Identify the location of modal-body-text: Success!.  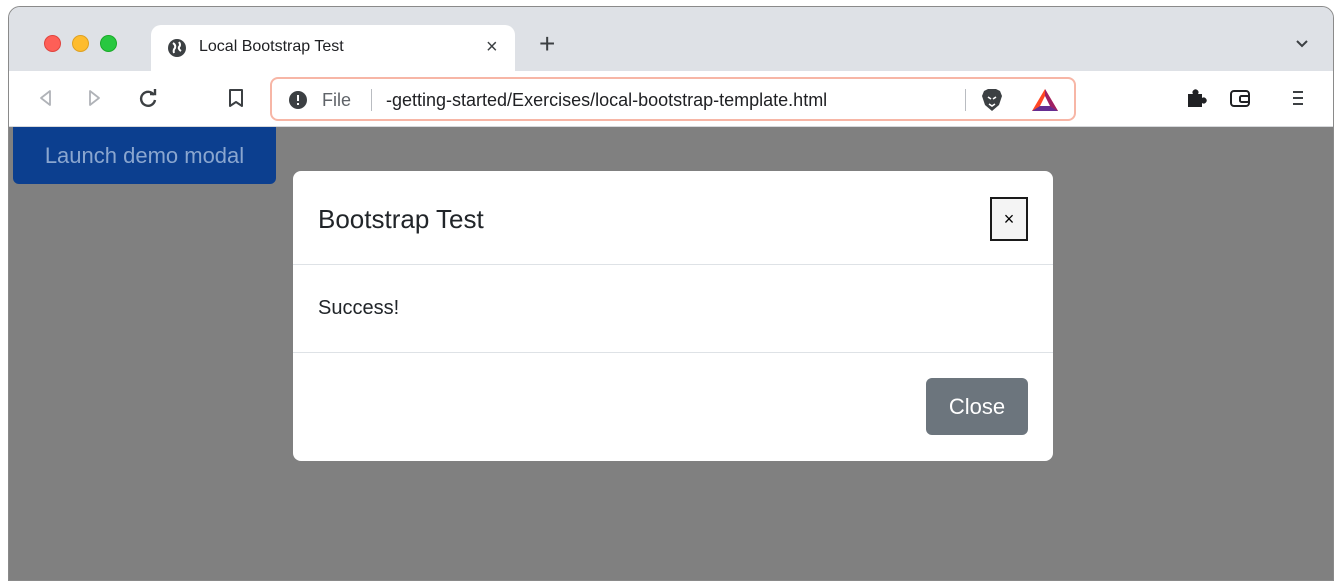
(359, 308).